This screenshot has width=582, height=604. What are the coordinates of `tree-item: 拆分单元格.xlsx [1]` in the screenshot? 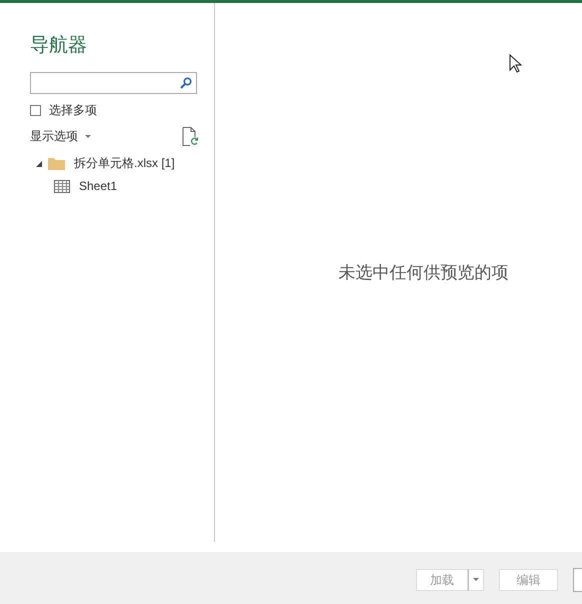 It's located at (124, 163).